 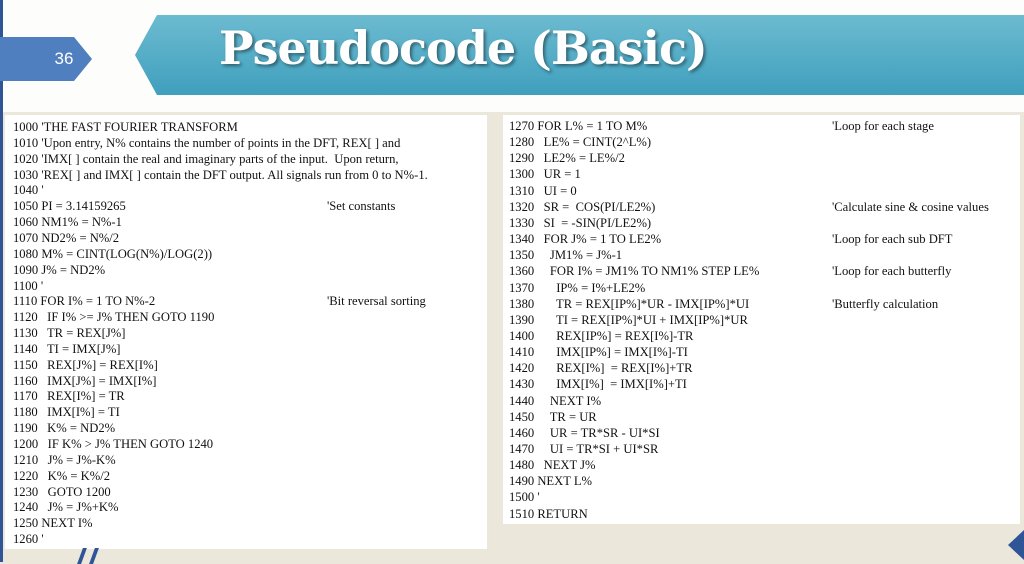 I want to click on line-number: 1250, so click(x=26, y=523).